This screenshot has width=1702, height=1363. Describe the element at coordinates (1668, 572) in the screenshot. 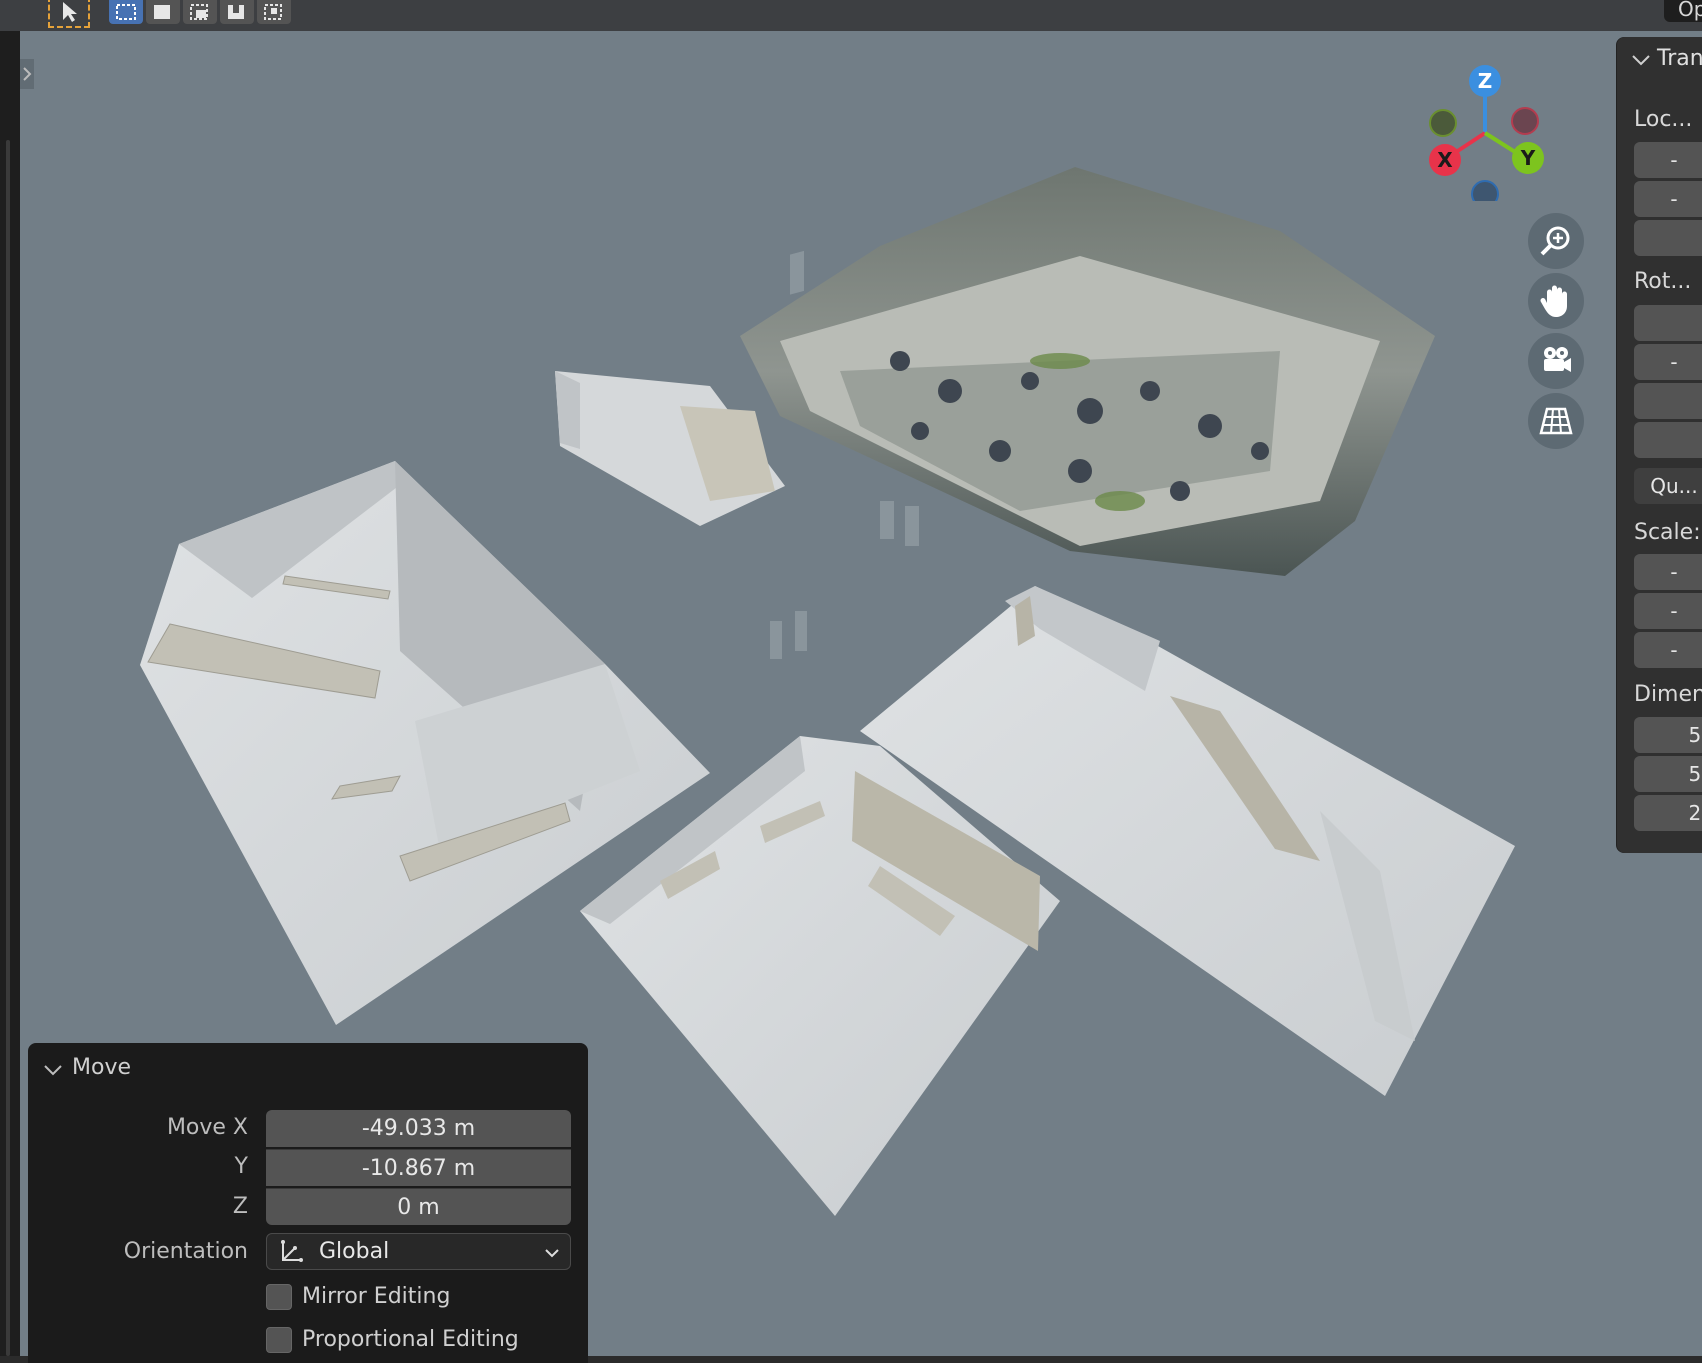

I see `scale-x-field: -` at that location.